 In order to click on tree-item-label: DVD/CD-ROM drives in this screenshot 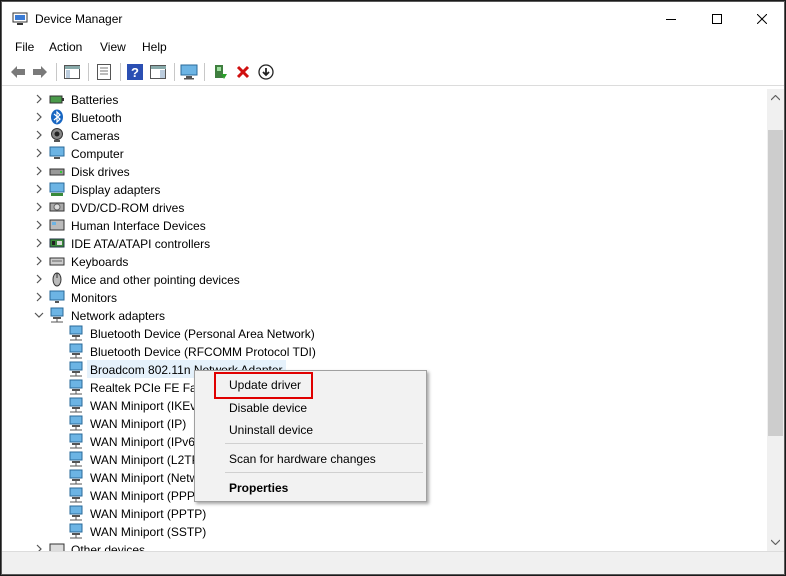, I will do `click(128, 208)`.